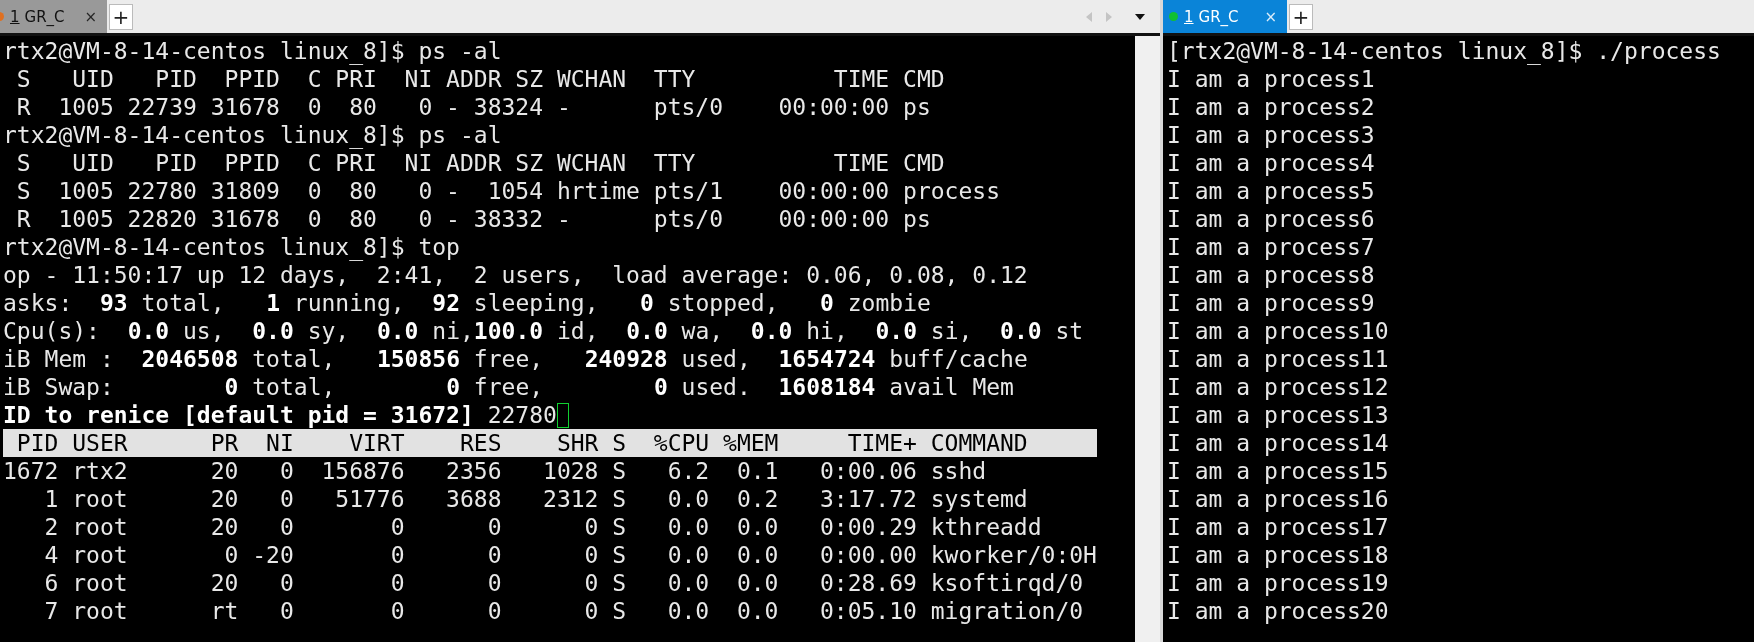 Image resolution: width=1754 pixels, height=642 pixels. I want to click on terminal-line: Cpu(s): 0.0 us, 0.0 sy, 0.0 ni,100.0 id, 0.0 wa, 0.0 hi, 0.0 si, 0.0 st, so click(543, 331).